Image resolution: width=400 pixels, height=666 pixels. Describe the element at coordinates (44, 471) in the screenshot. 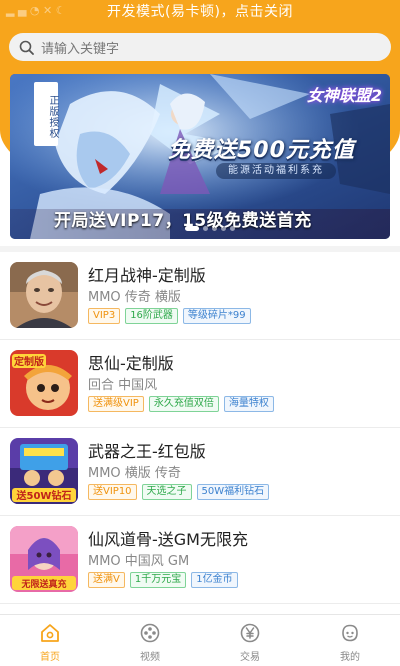

I see `game-icon: 送50W钻石` at that location.